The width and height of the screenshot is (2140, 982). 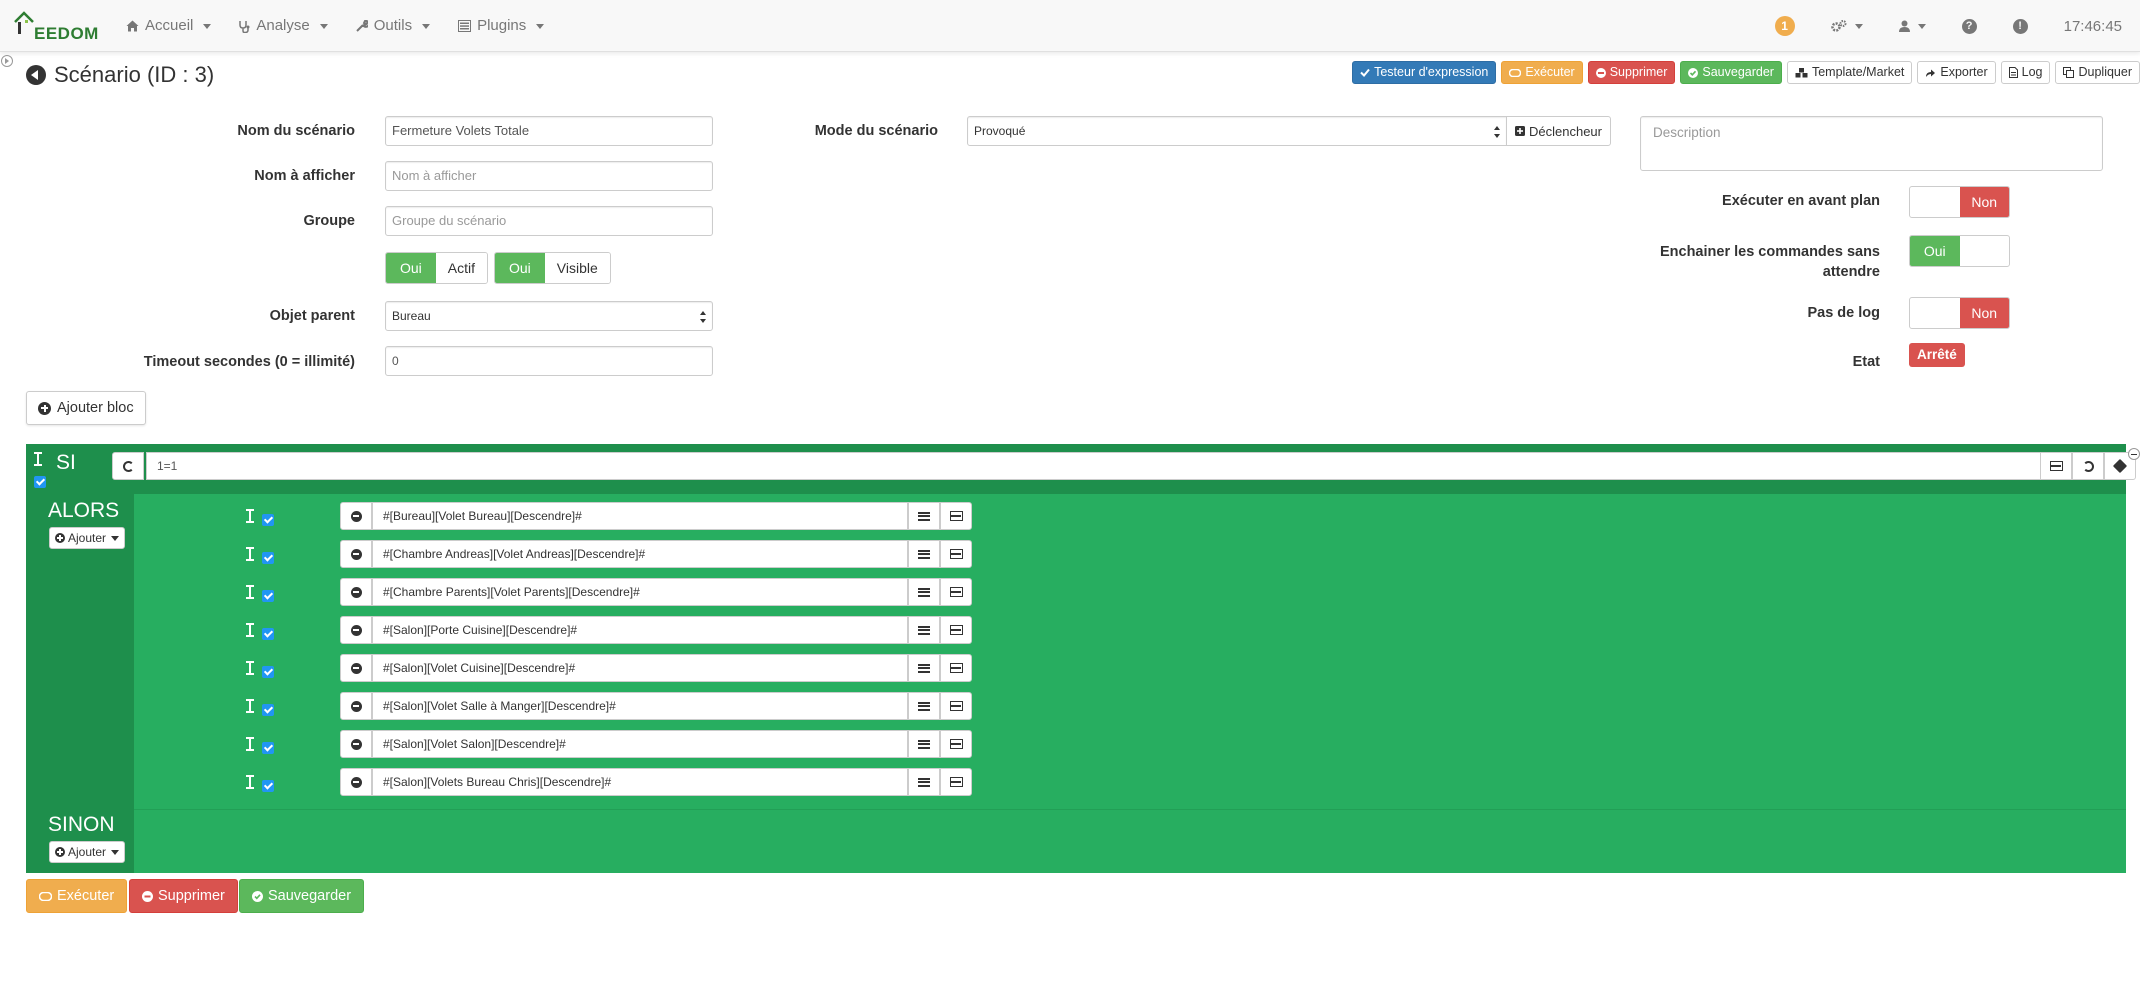 I want to click on expression-tester-button: Testeur d'expression, so click(x=1424, y=72).